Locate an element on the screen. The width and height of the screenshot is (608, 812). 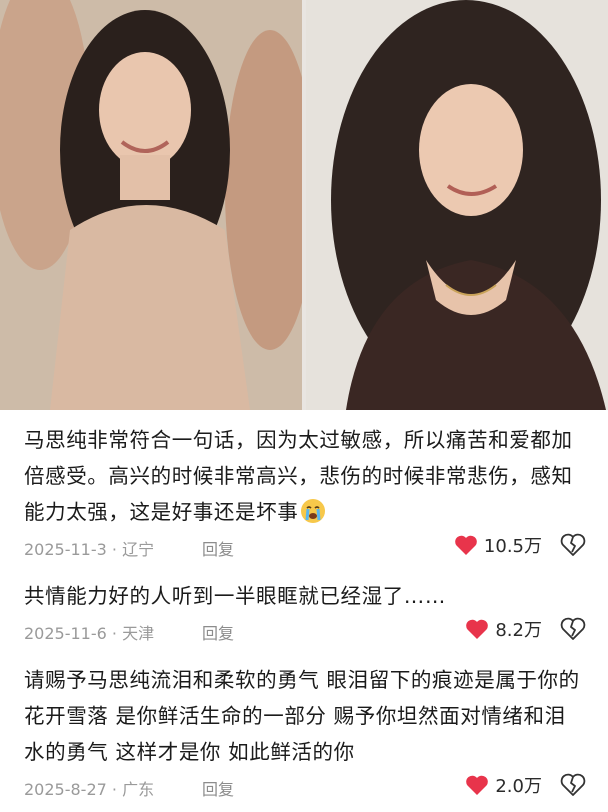
like-count: 2.0万 is located at coordinates (518, 786).